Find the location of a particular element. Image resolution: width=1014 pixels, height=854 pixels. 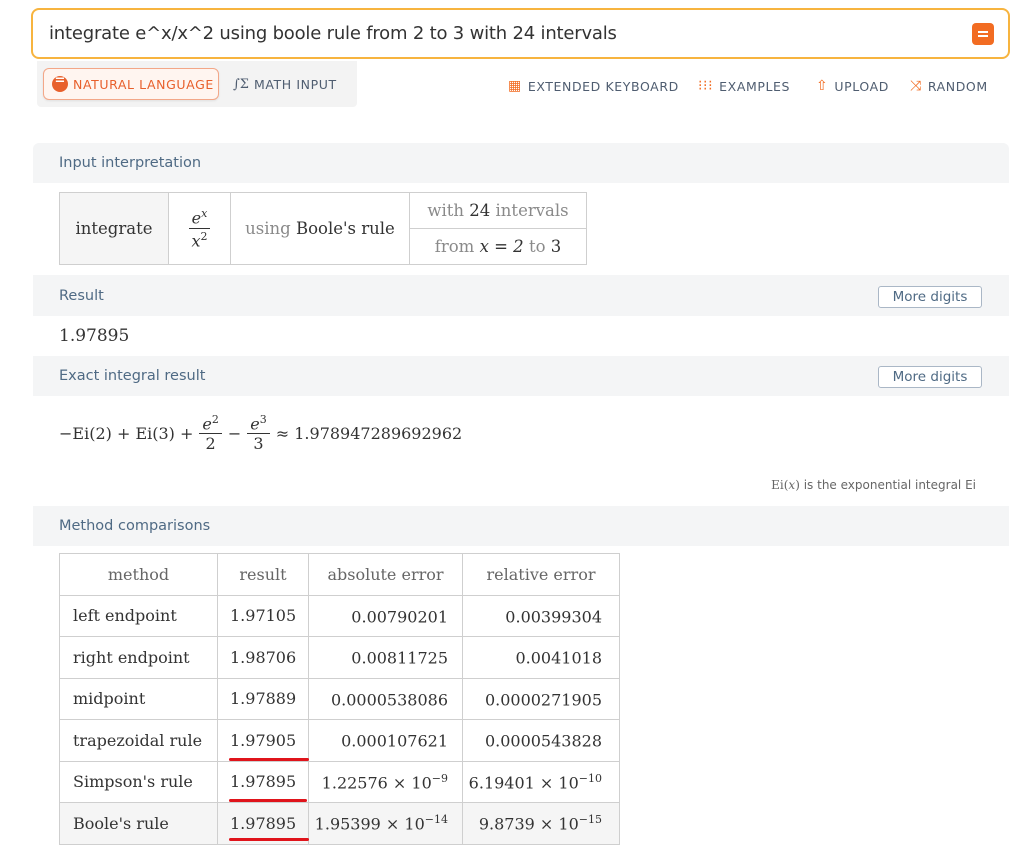

table-cell-rel: 0.0000543828 is located at coordinates (541, 740).